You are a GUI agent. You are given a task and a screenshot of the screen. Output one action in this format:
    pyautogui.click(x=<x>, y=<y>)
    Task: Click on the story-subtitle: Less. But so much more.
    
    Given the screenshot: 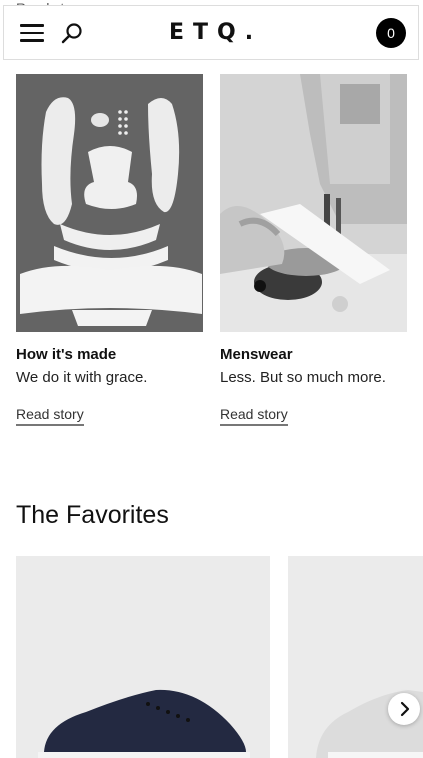 What is the action you would take?
    pyautogui.click(x=303, y=377)
    